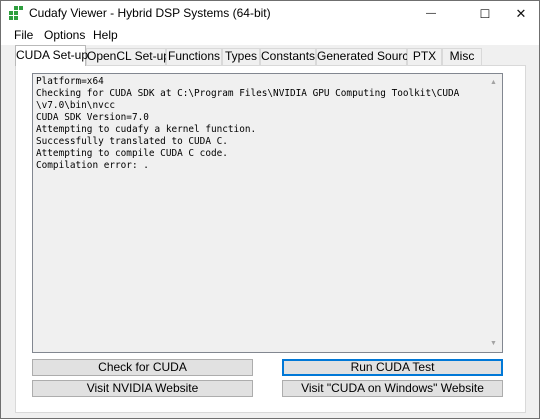 Image resolution: width=540 pixels, height=419 pixels. What do you see at coordinates (51, 55) in the screenshot?
I see `tab-cuda-setup: CUDA Set-up` at bounding box center [51, 55].